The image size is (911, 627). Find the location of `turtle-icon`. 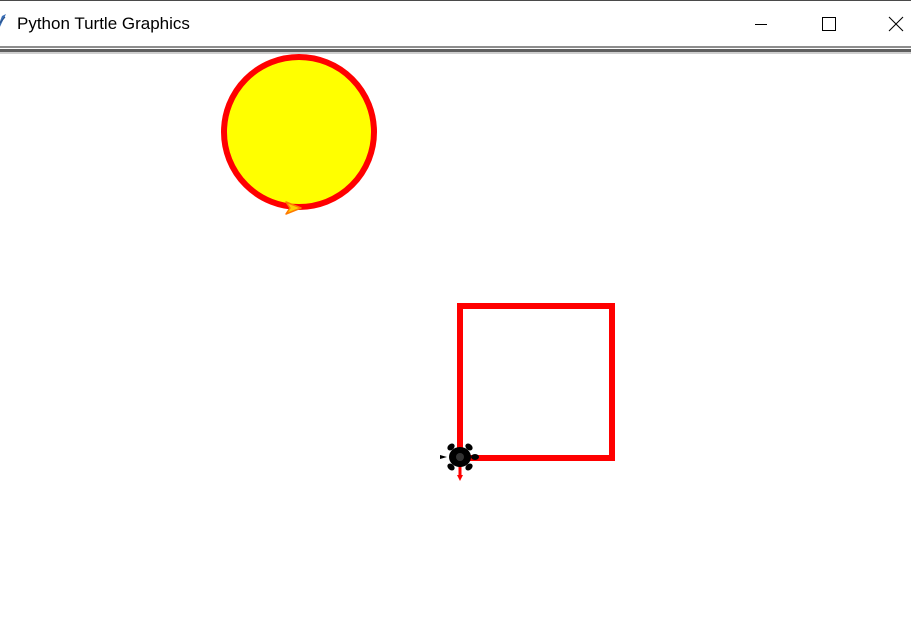

turtle-icon is located at coordinates (459, 462).